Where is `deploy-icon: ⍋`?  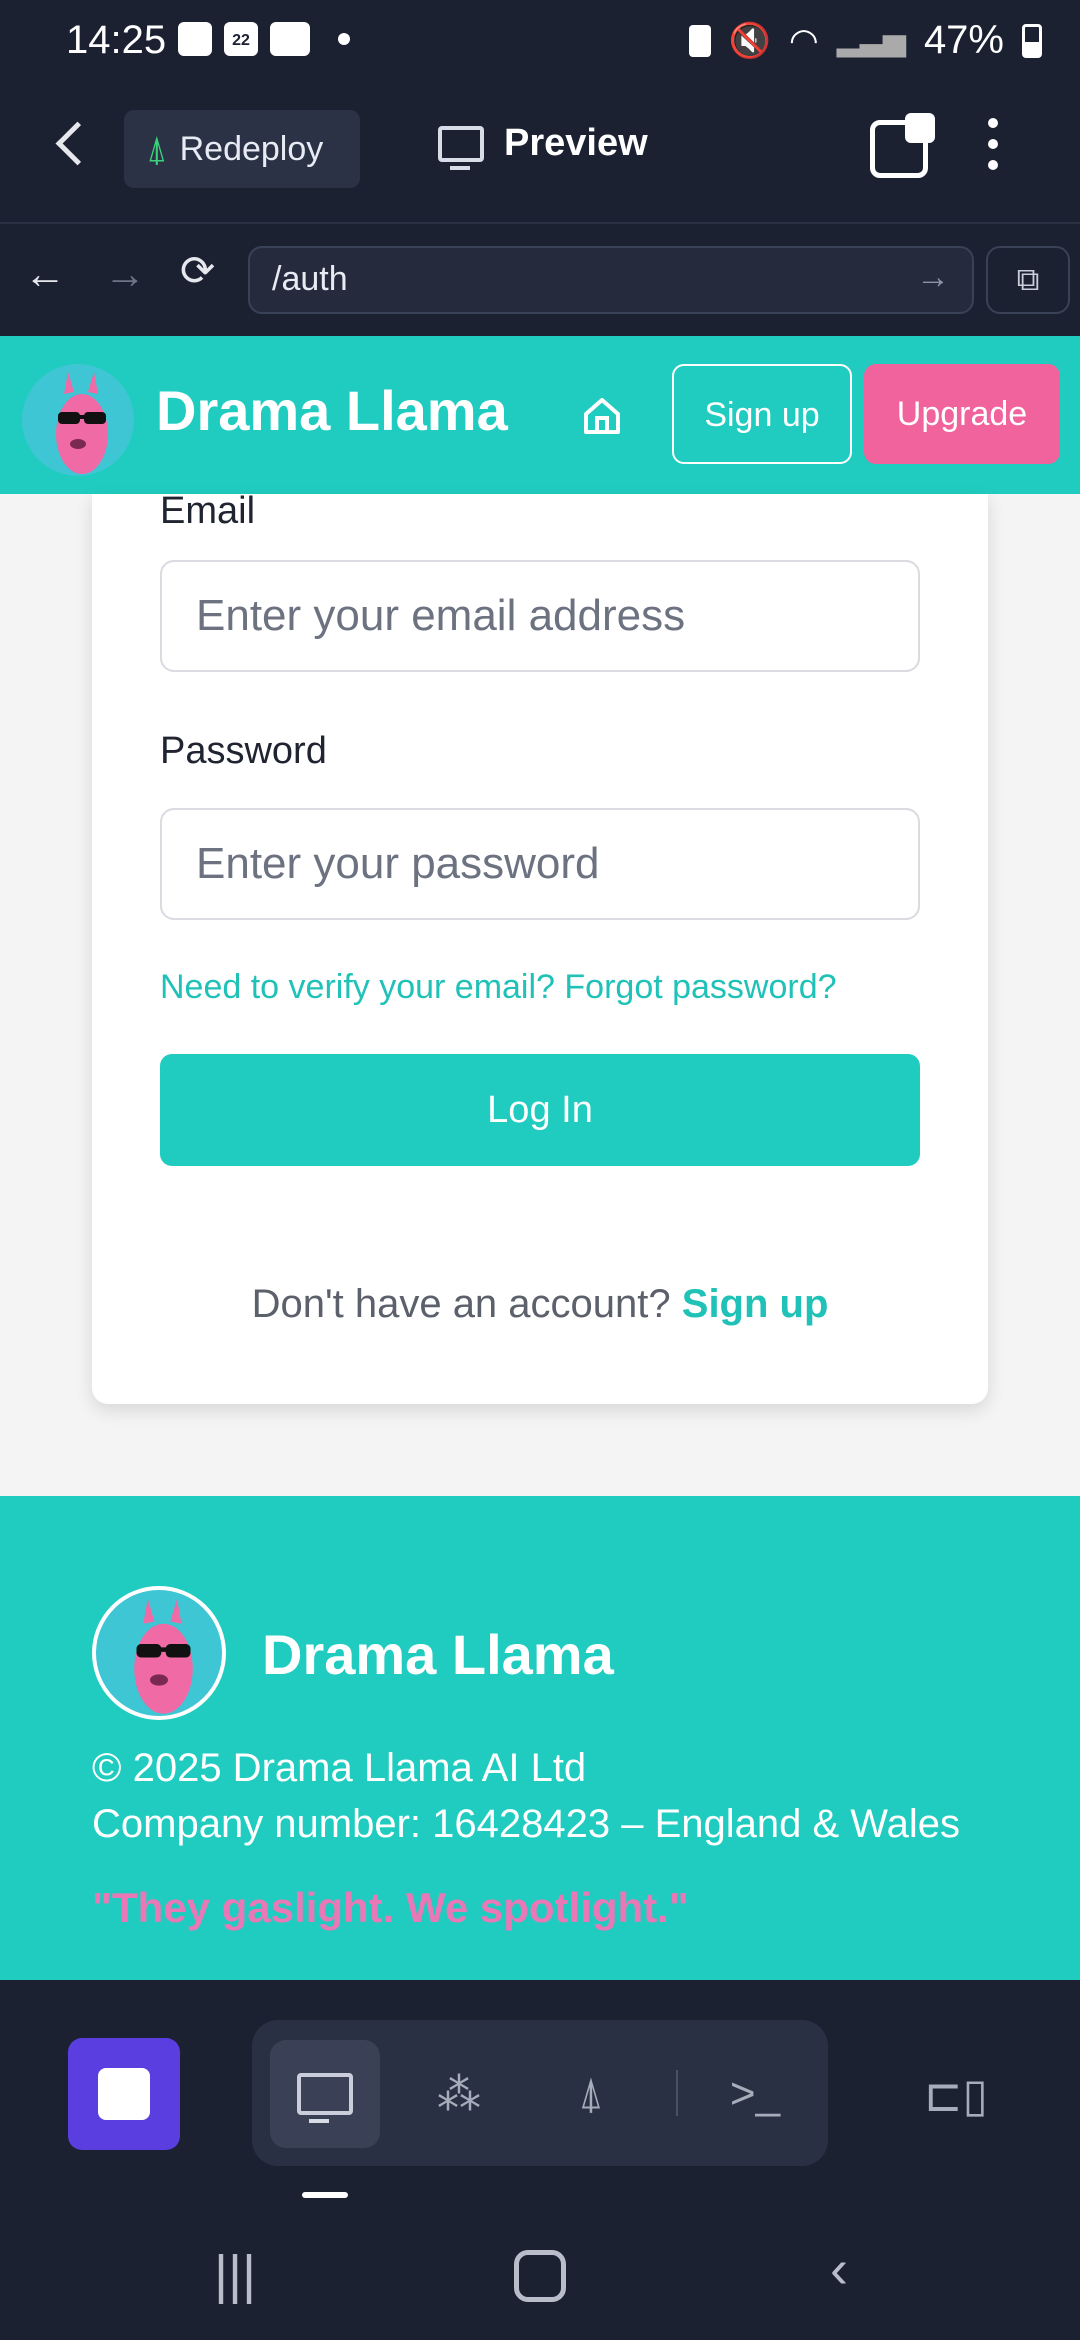 deploy-icon: ⍋ is located at coordinates (157, 148).